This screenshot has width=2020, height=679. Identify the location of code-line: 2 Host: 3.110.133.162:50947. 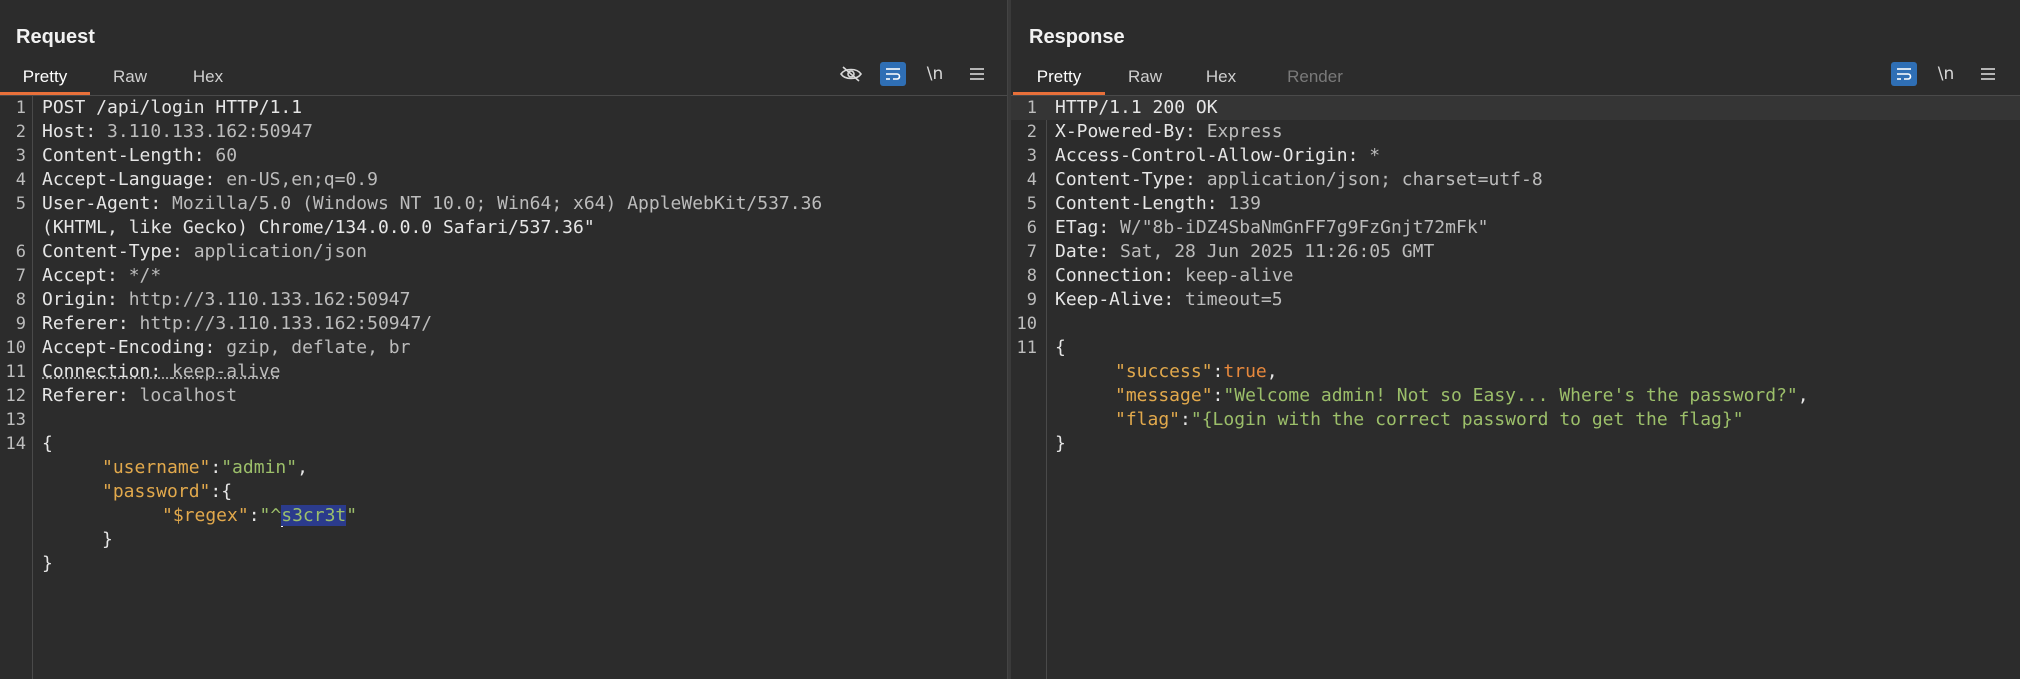
(503, 132).